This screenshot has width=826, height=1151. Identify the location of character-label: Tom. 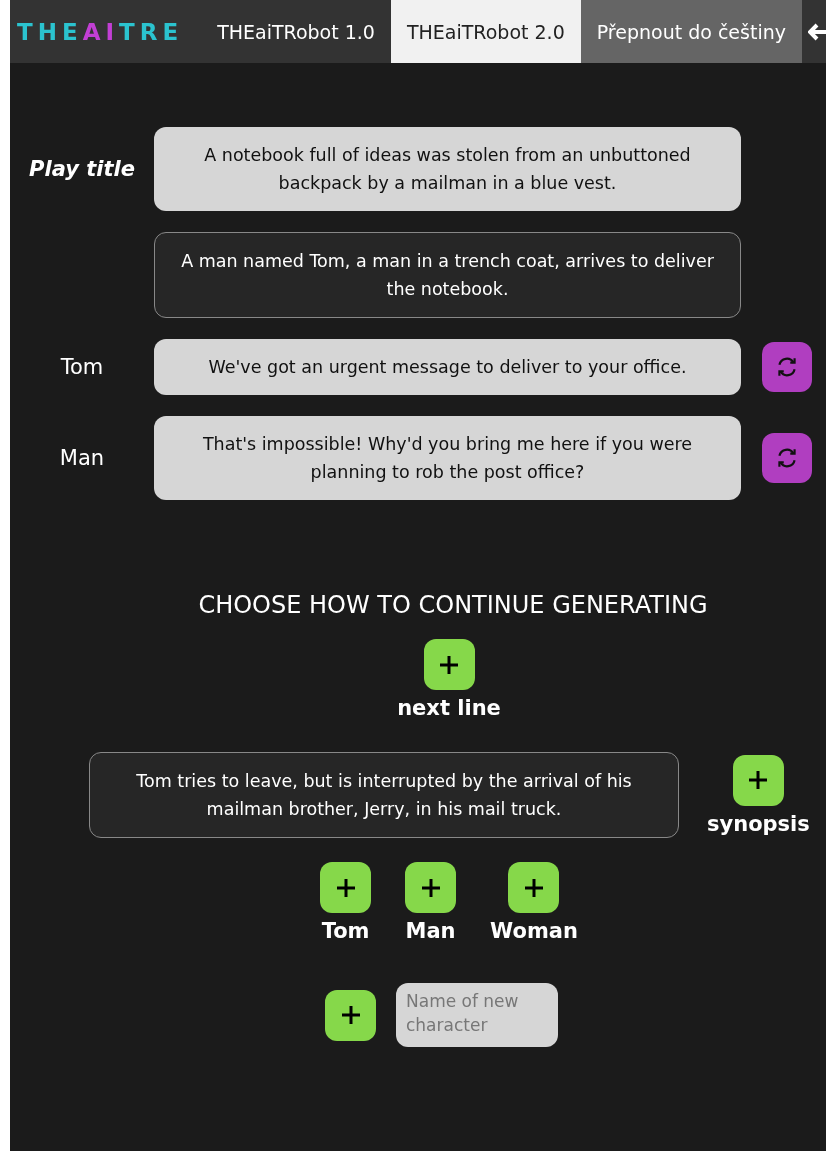
(345, 931).